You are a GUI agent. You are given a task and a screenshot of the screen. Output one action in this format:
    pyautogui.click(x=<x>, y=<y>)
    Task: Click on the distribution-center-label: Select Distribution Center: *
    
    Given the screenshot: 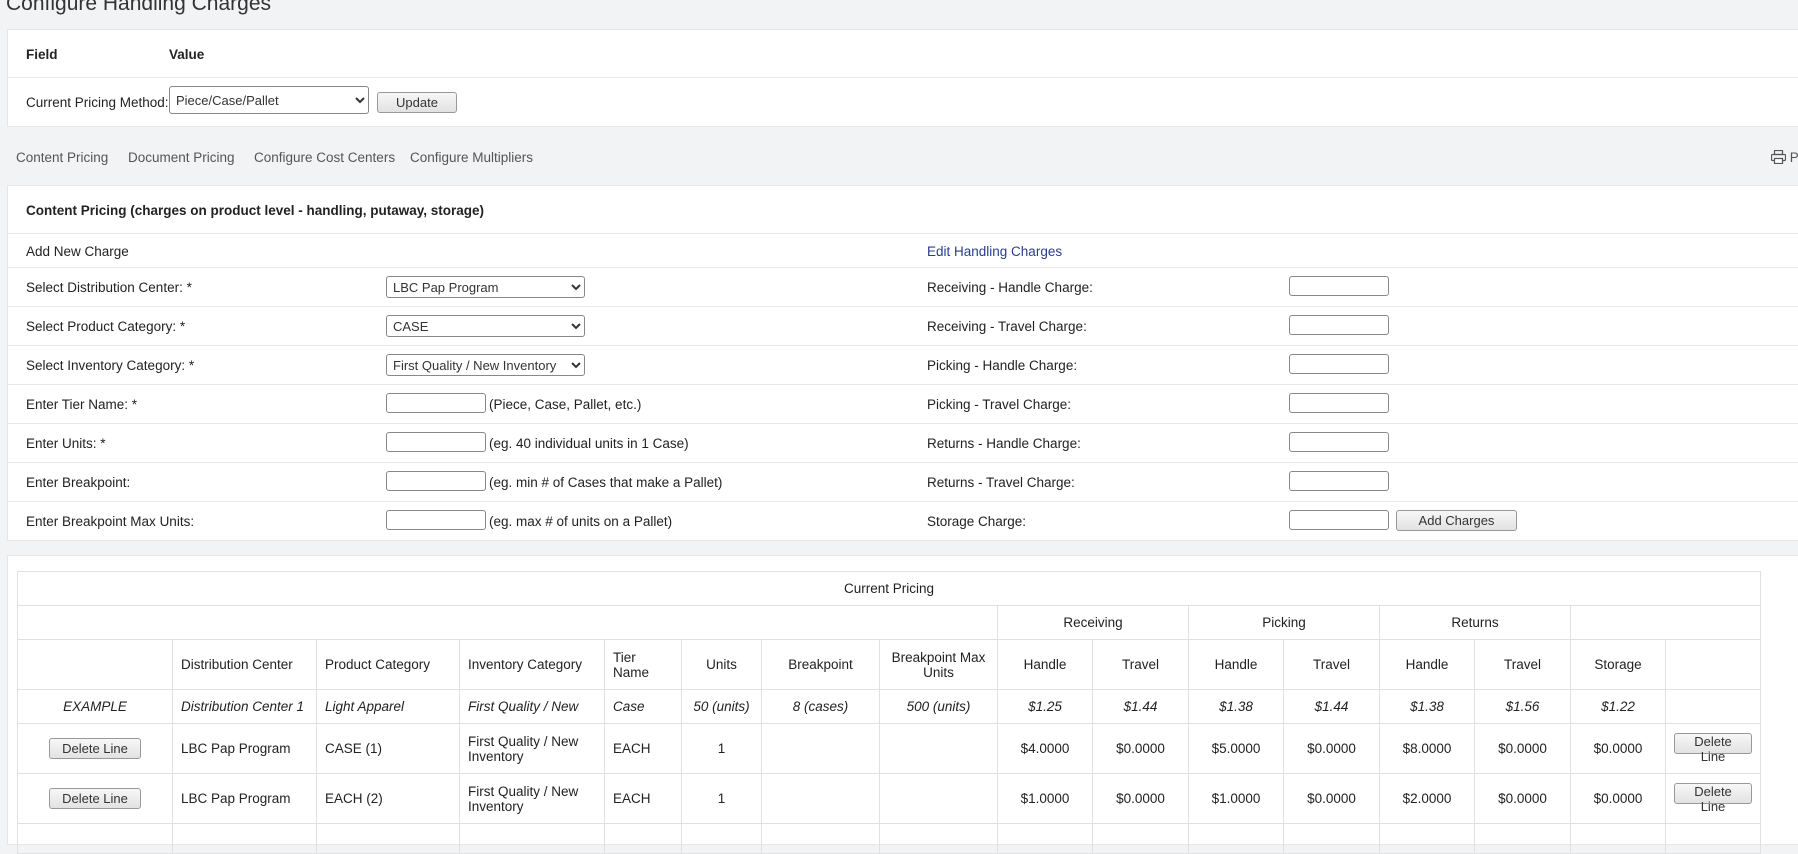 What is the action you would take?
    pyautogui.click(x=109, y=287)
    